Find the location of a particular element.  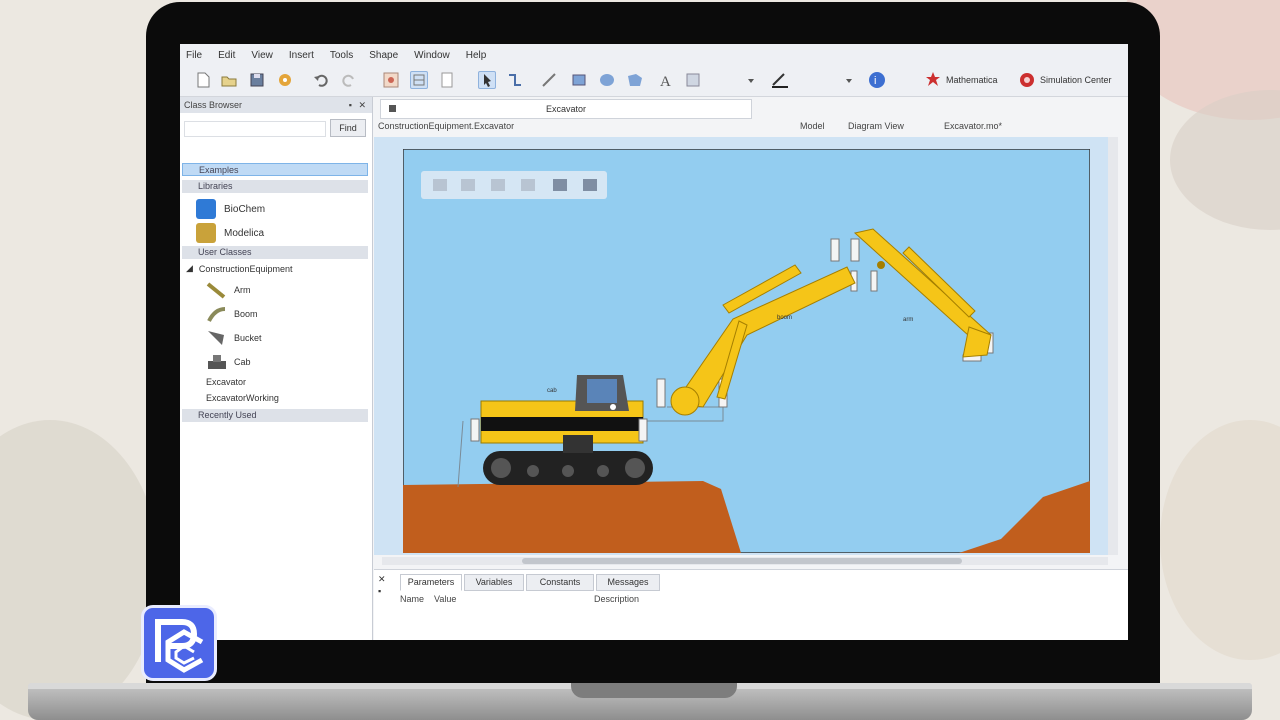

connector-tool-icon is located at coordinates (515, 80).